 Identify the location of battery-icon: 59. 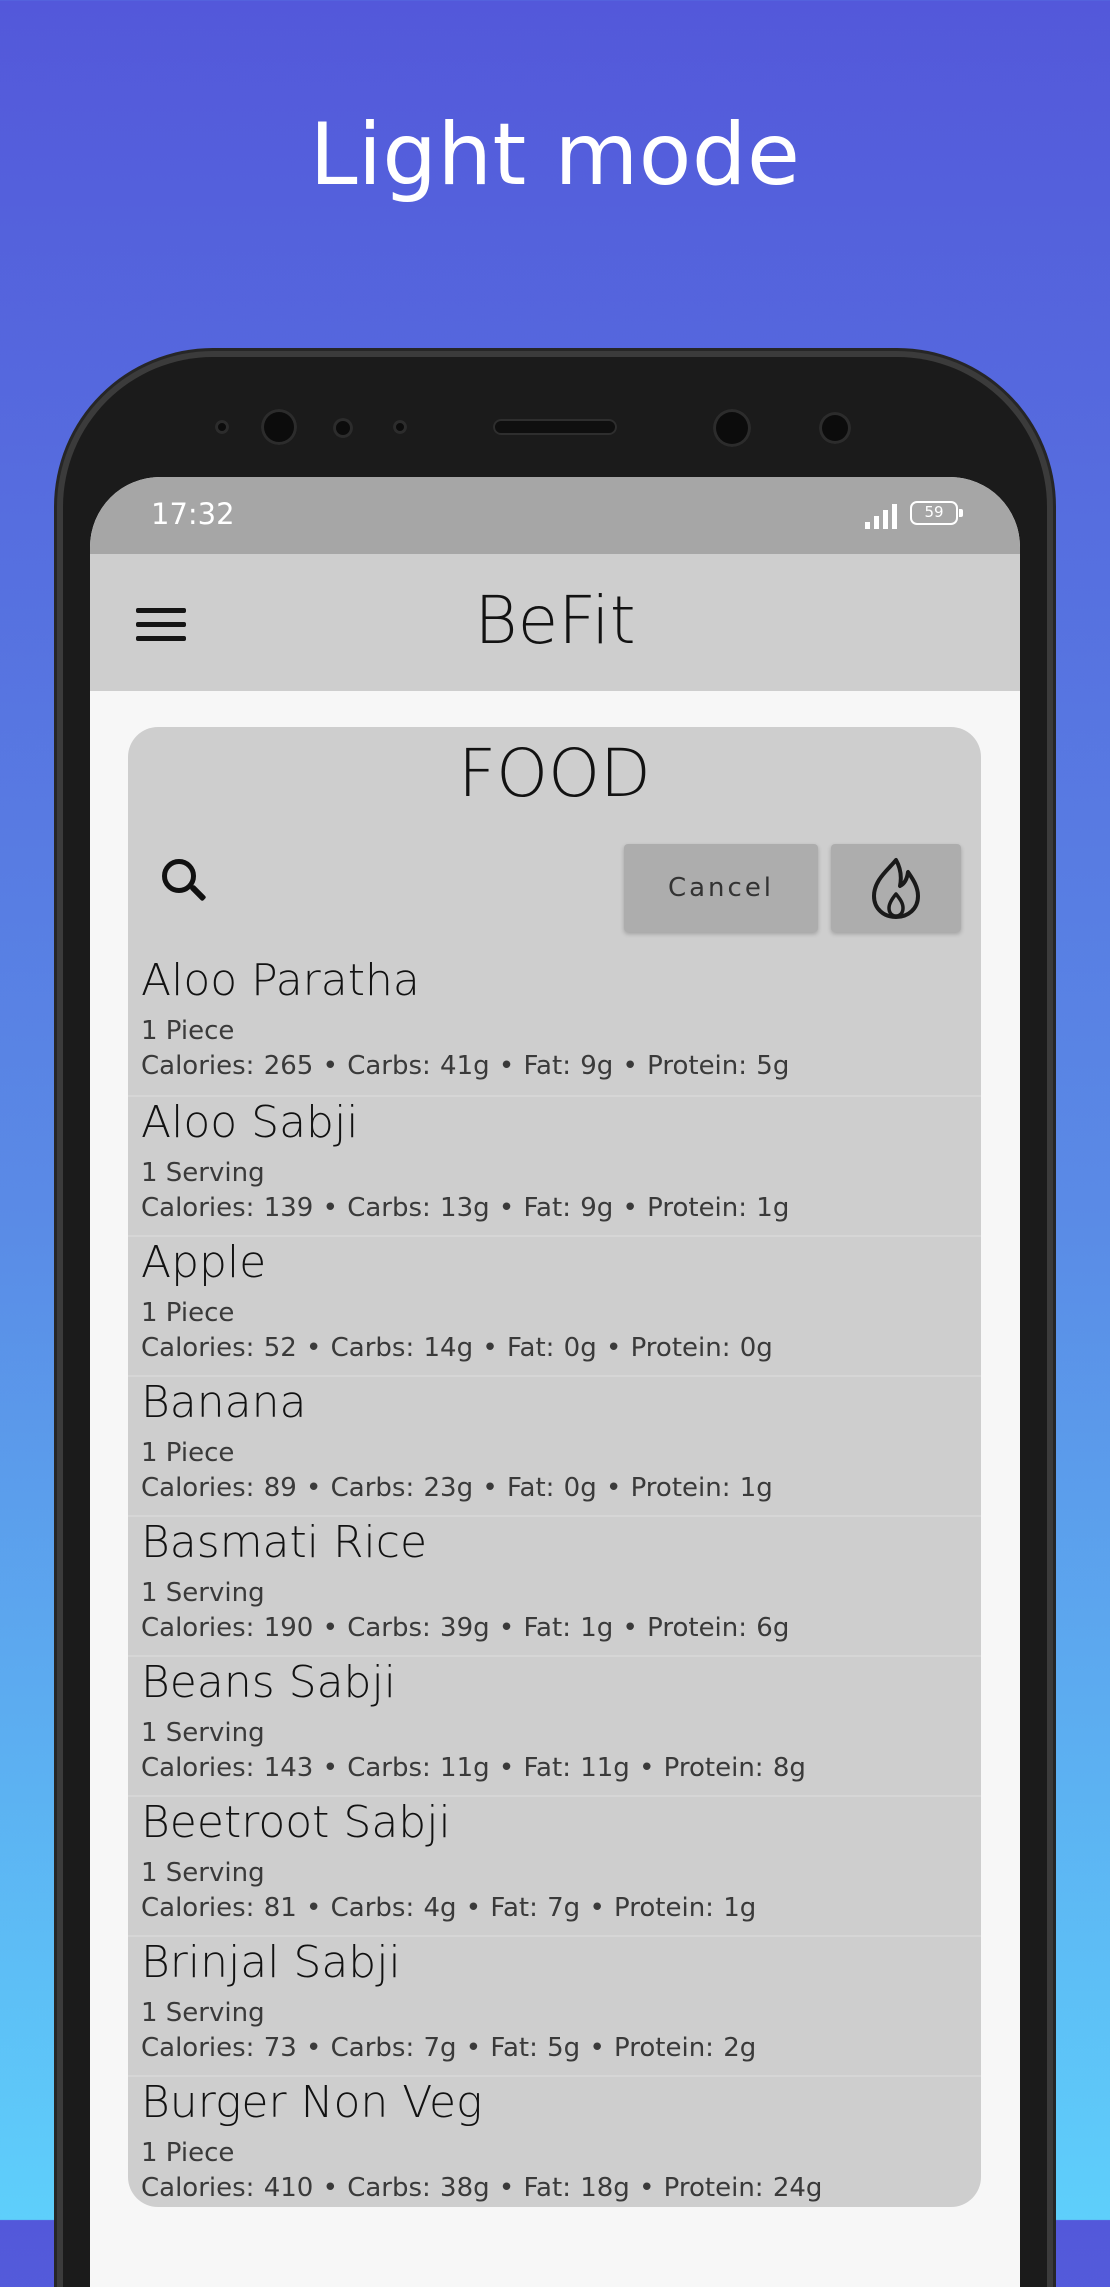
(936, 513).